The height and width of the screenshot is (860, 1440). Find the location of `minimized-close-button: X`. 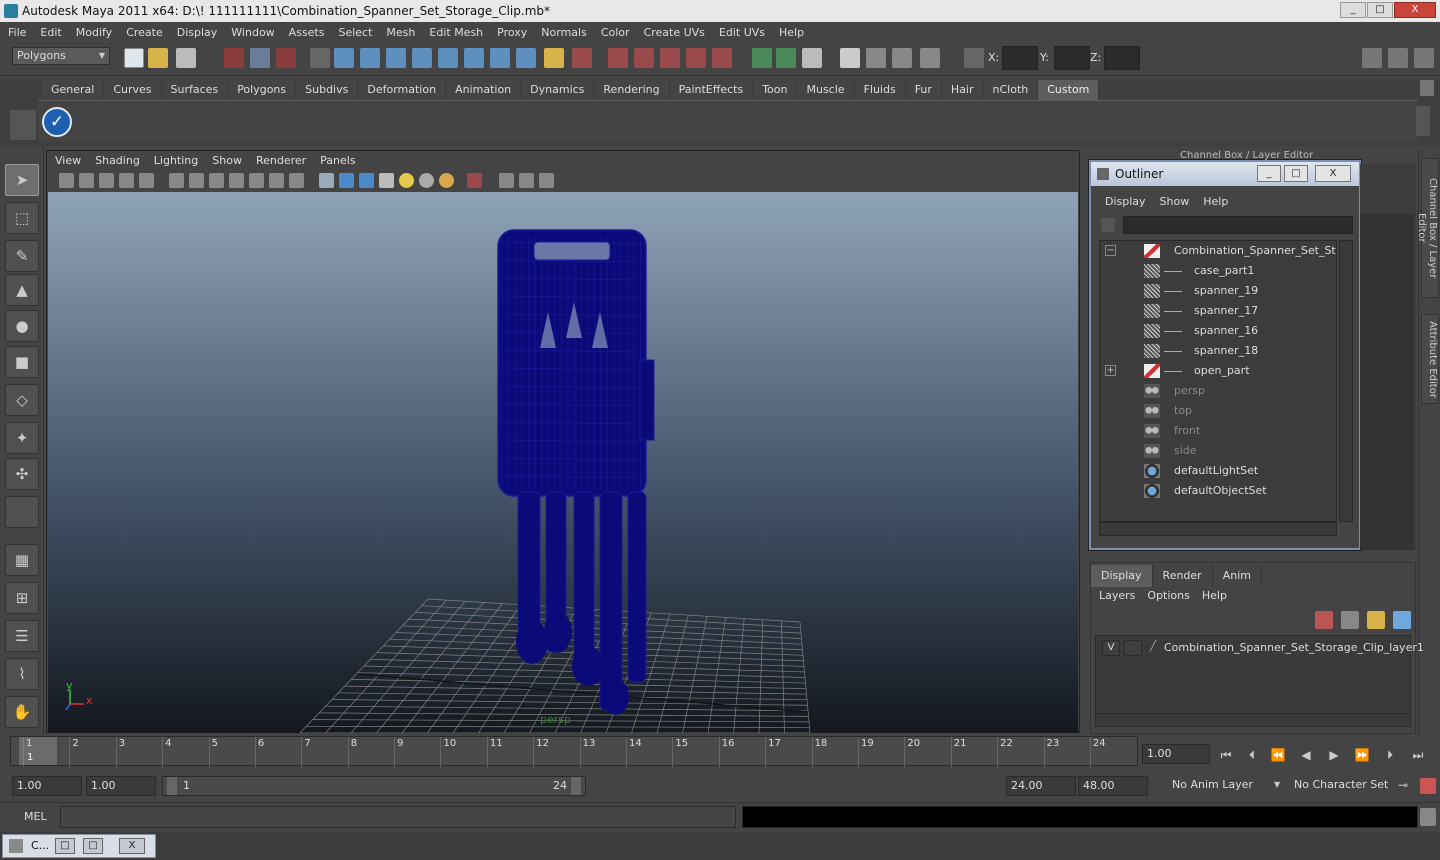

minimized-close-button: X is located at coordinates (132, 846).